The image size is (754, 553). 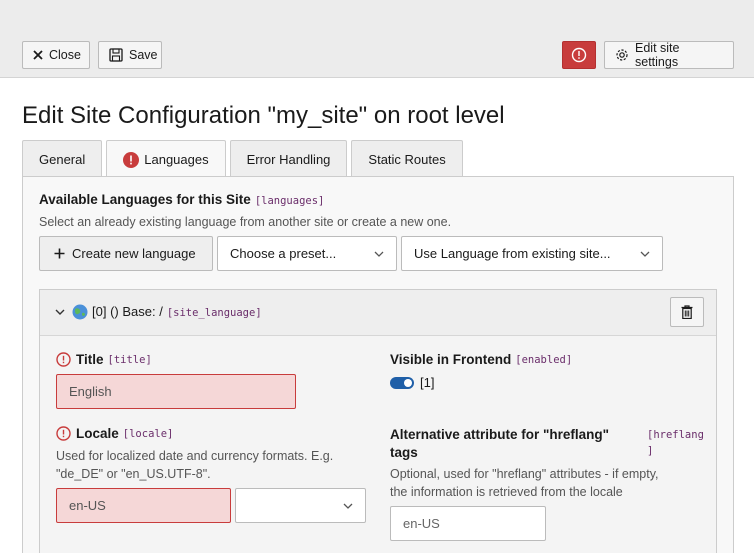 I want to click on title-field-label: Title [title], so click(x=104, y=359).